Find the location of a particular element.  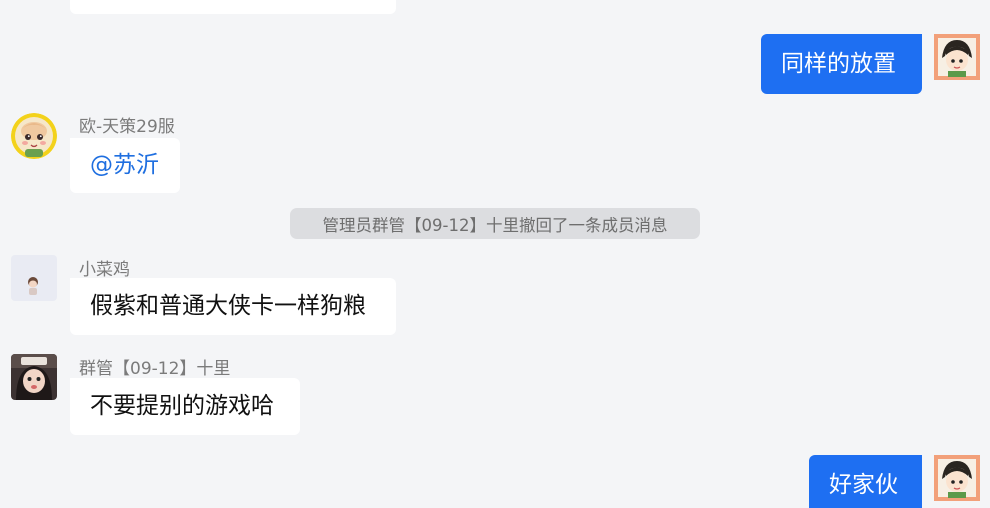

message-text: 假紫和普通大侠卡一样狗粮 is located at coordinates (228, 306).